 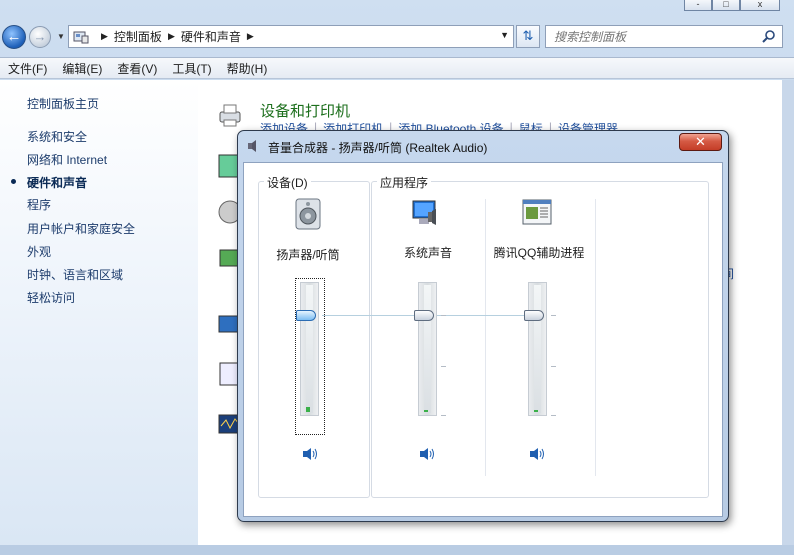 What do you see at coordinates (13, 181) in the screenshot?
I see `active-item-bullet` at bounding box center [13, 181].